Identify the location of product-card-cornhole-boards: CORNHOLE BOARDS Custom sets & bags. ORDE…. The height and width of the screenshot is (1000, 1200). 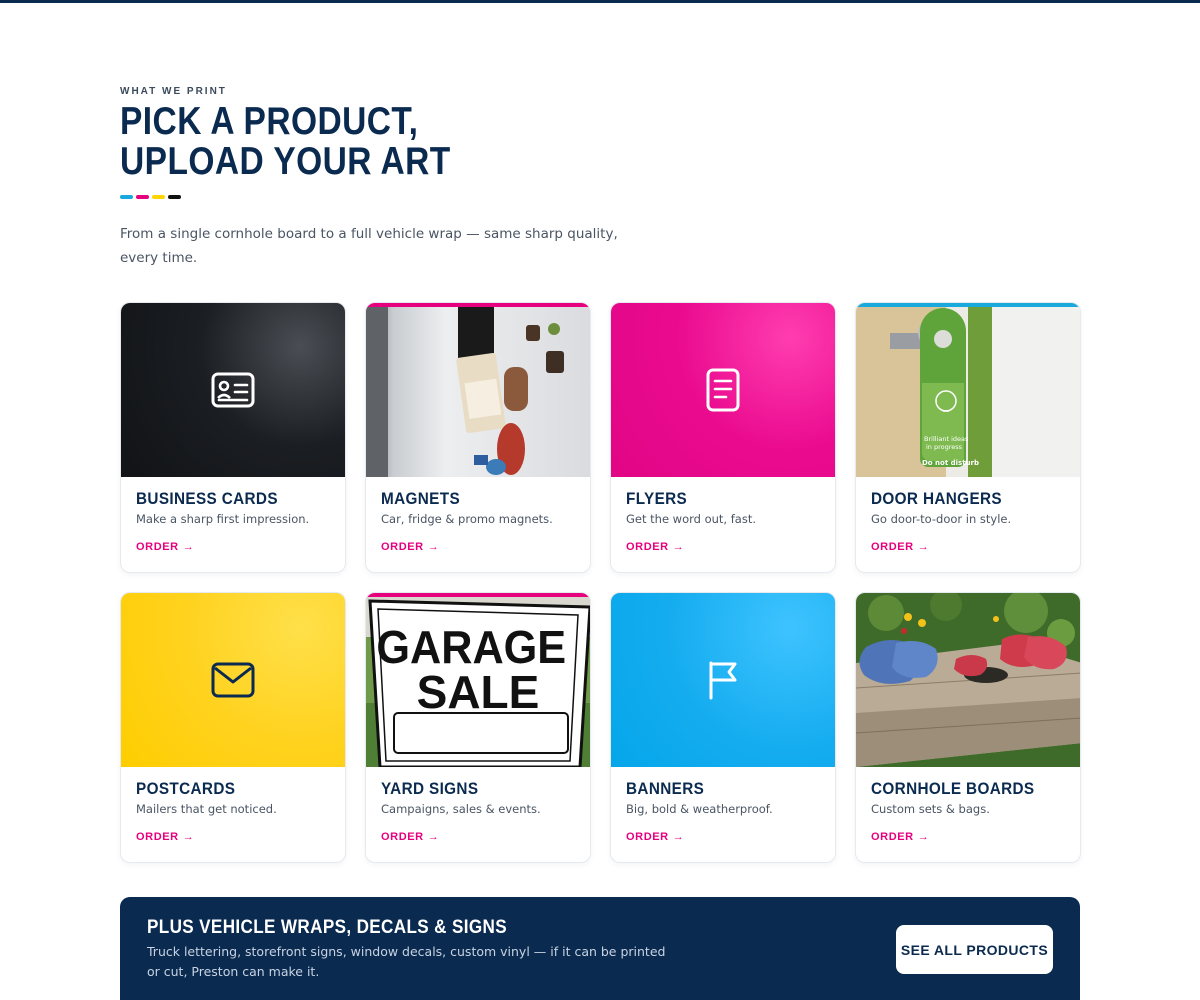
(968, 727).